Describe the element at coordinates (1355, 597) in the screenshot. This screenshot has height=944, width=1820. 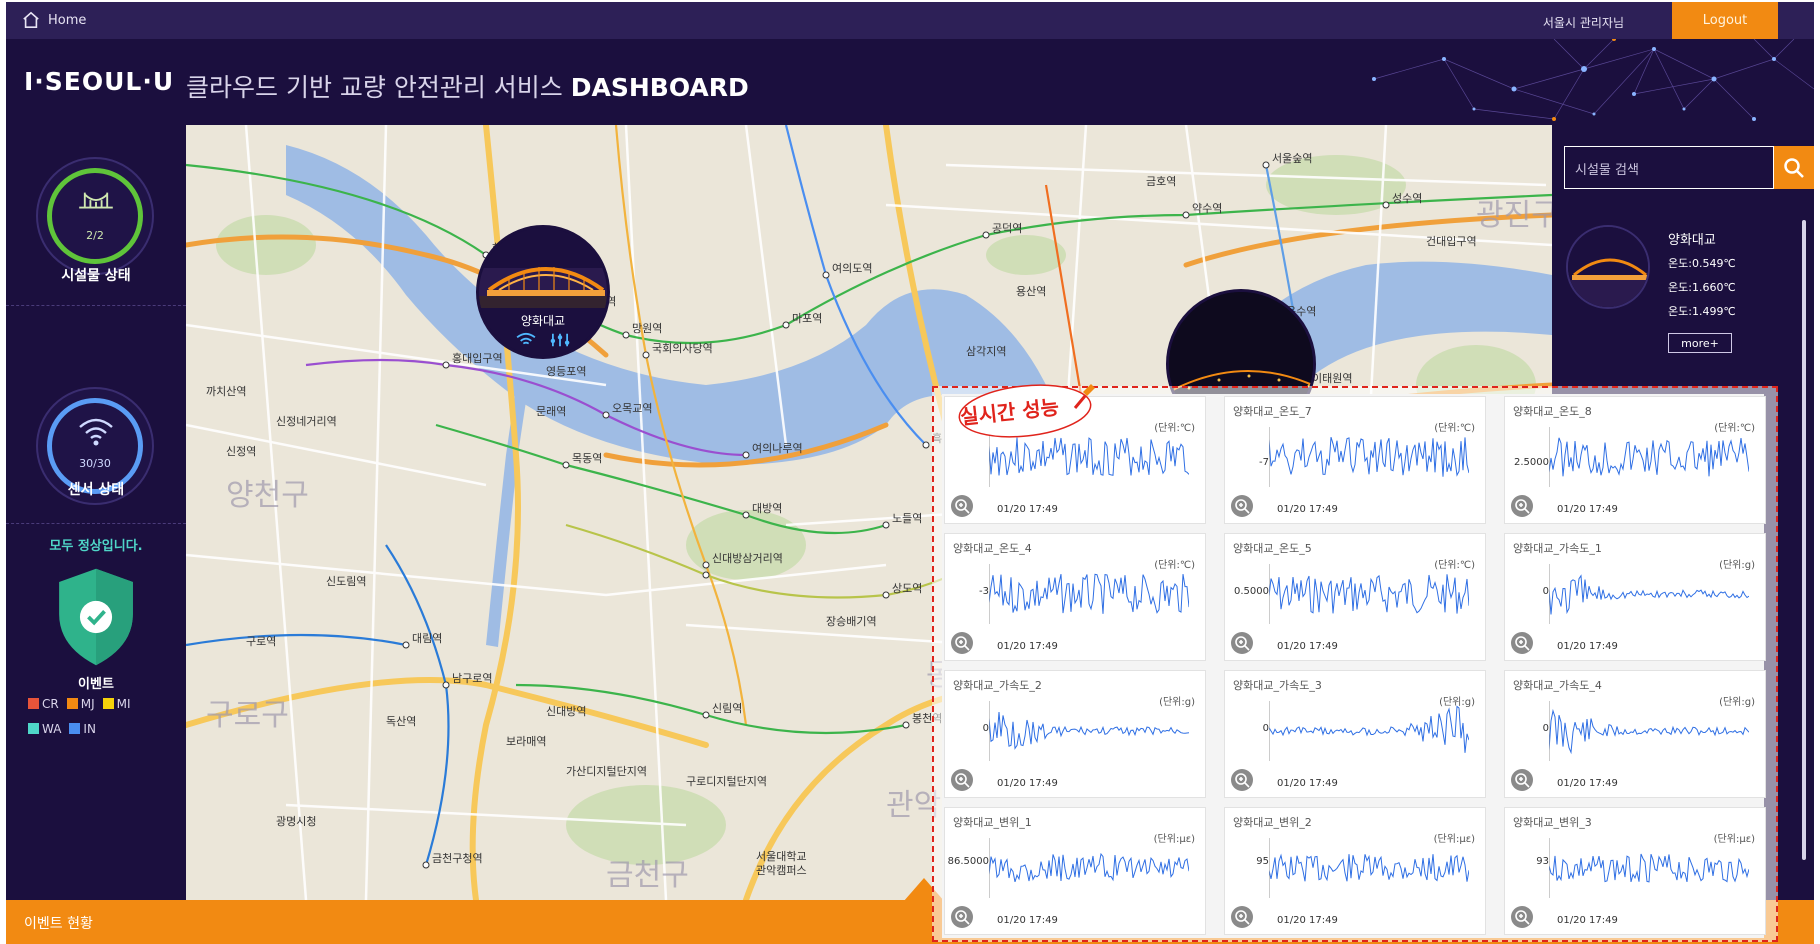
I see `sensor-chart-card: 양화대교_온도_5 (단위:℃) 0.5000 01/20 17:49` at that location.